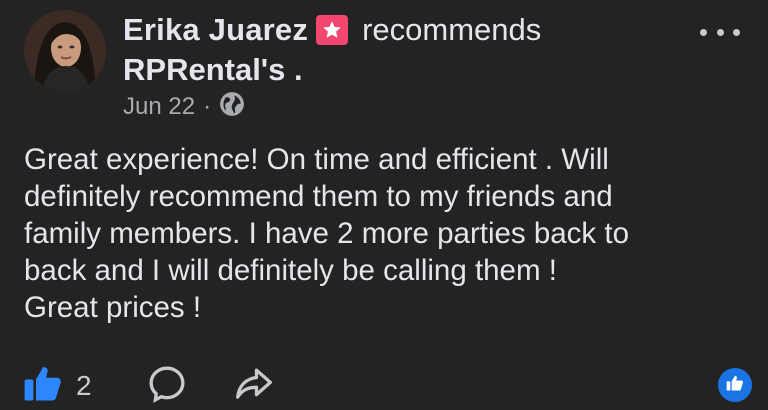 The width and height of the screenshot is (768, 410). I want to click on author-name: Erika Juarez, so click(215, 30).